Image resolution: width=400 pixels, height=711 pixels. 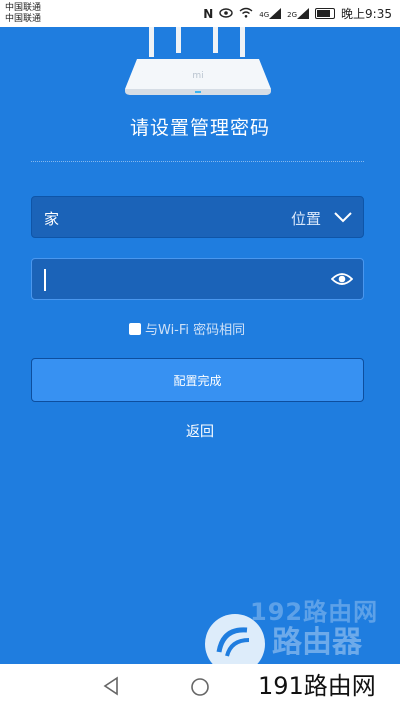 I want to click on wifi-icon, so click(x=246, y=14).